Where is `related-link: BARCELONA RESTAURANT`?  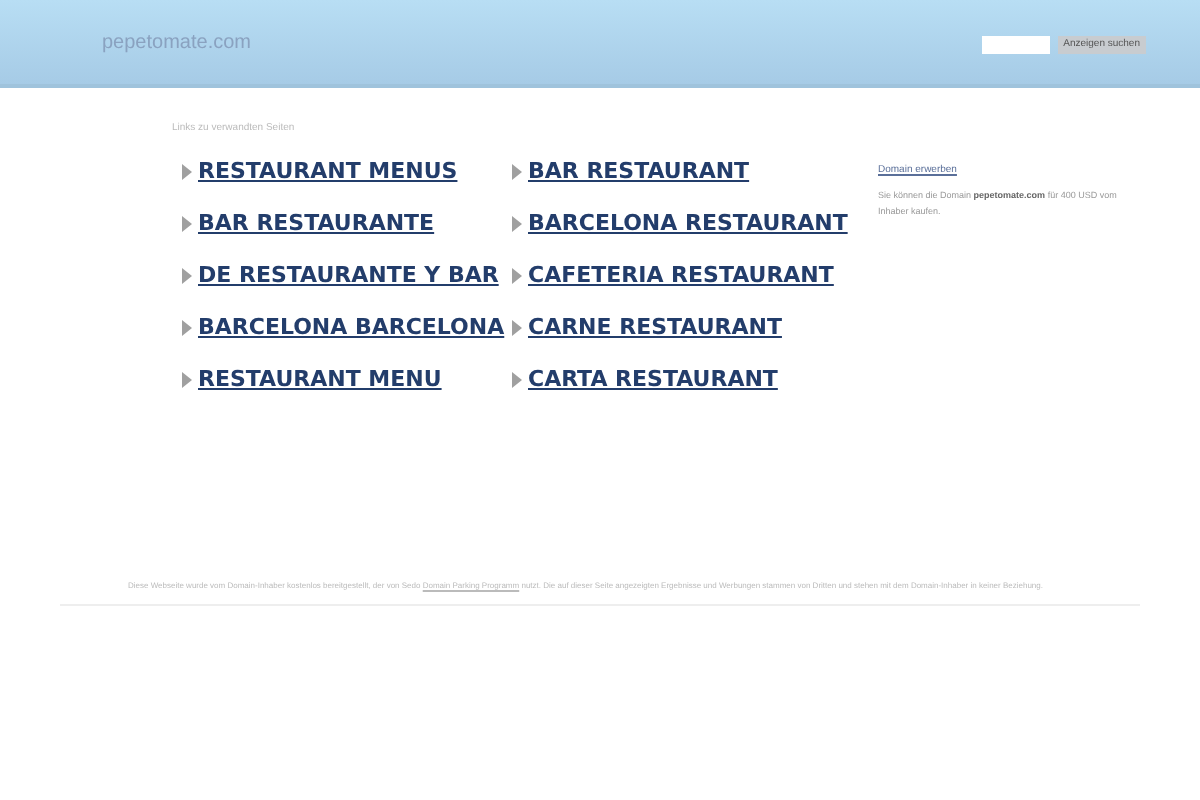 related-link: BARCELONA RESTAURANT is located at coordinates (688, 223).